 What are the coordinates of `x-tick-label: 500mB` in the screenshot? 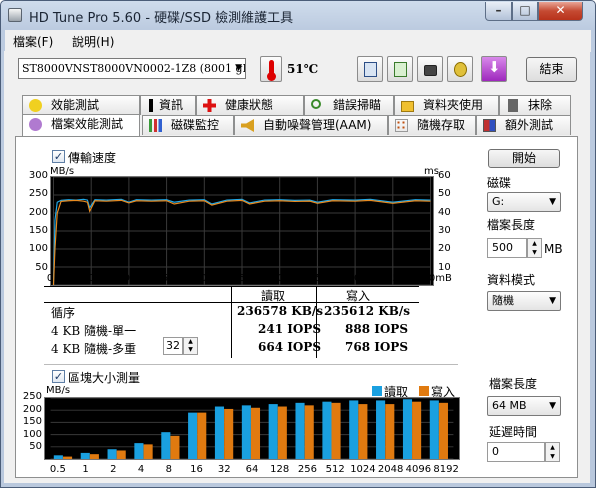 It's located at (434, 278).